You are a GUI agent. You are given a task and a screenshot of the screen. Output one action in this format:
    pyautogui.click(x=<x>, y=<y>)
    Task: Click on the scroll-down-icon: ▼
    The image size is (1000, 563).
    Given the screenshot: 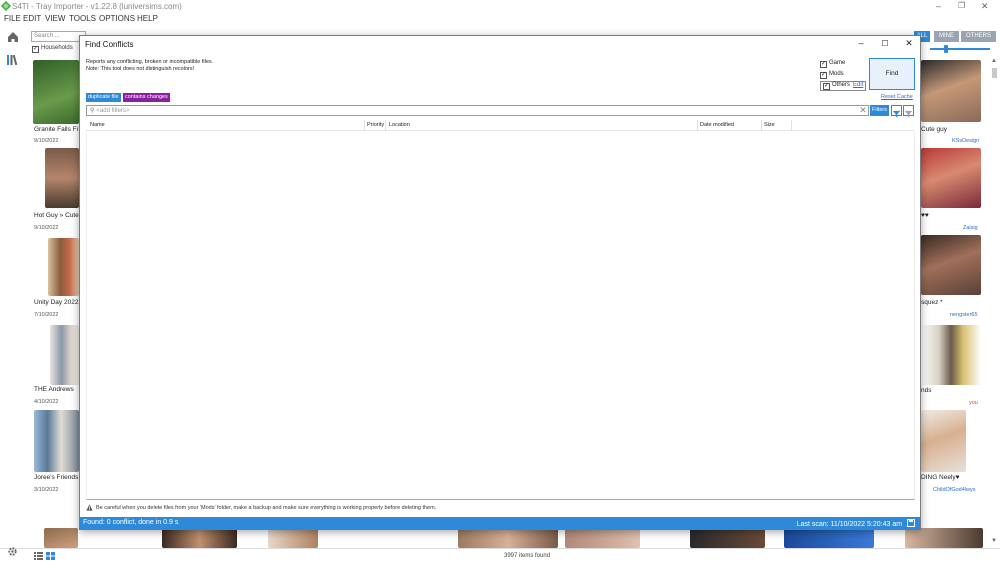 What is the action you would take?
    pyautogui.click(x=994, y=541)
    